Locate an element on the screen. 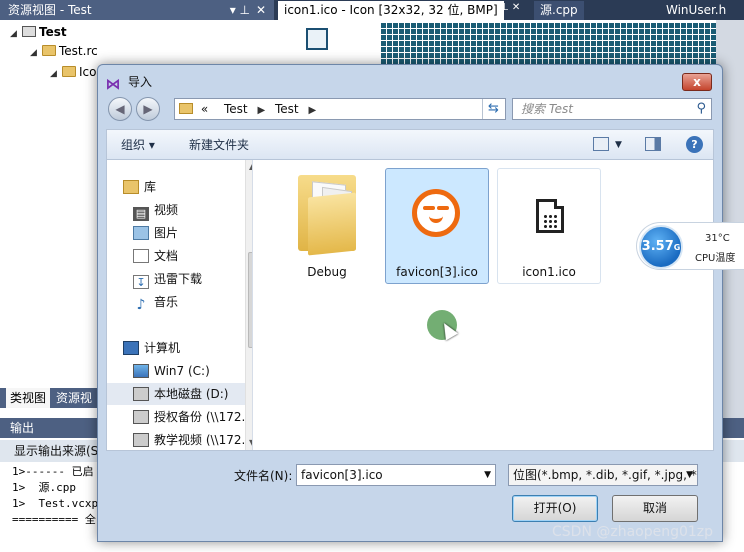 Image resolution: width=744 pixels, height=552 pixels. preview-pane-icon is located at coordinates (653, 144).